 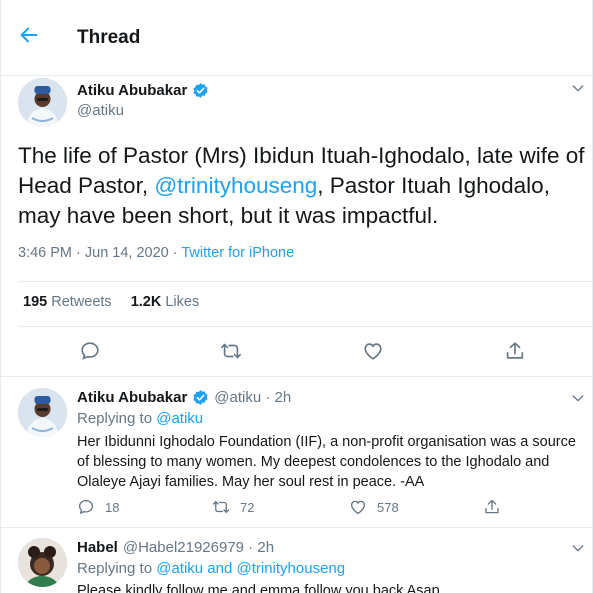 What do you see at coordinates (81, 302) in the screenshot?
I see `retweets-label: Retweets` at bounding box center [81, 302].